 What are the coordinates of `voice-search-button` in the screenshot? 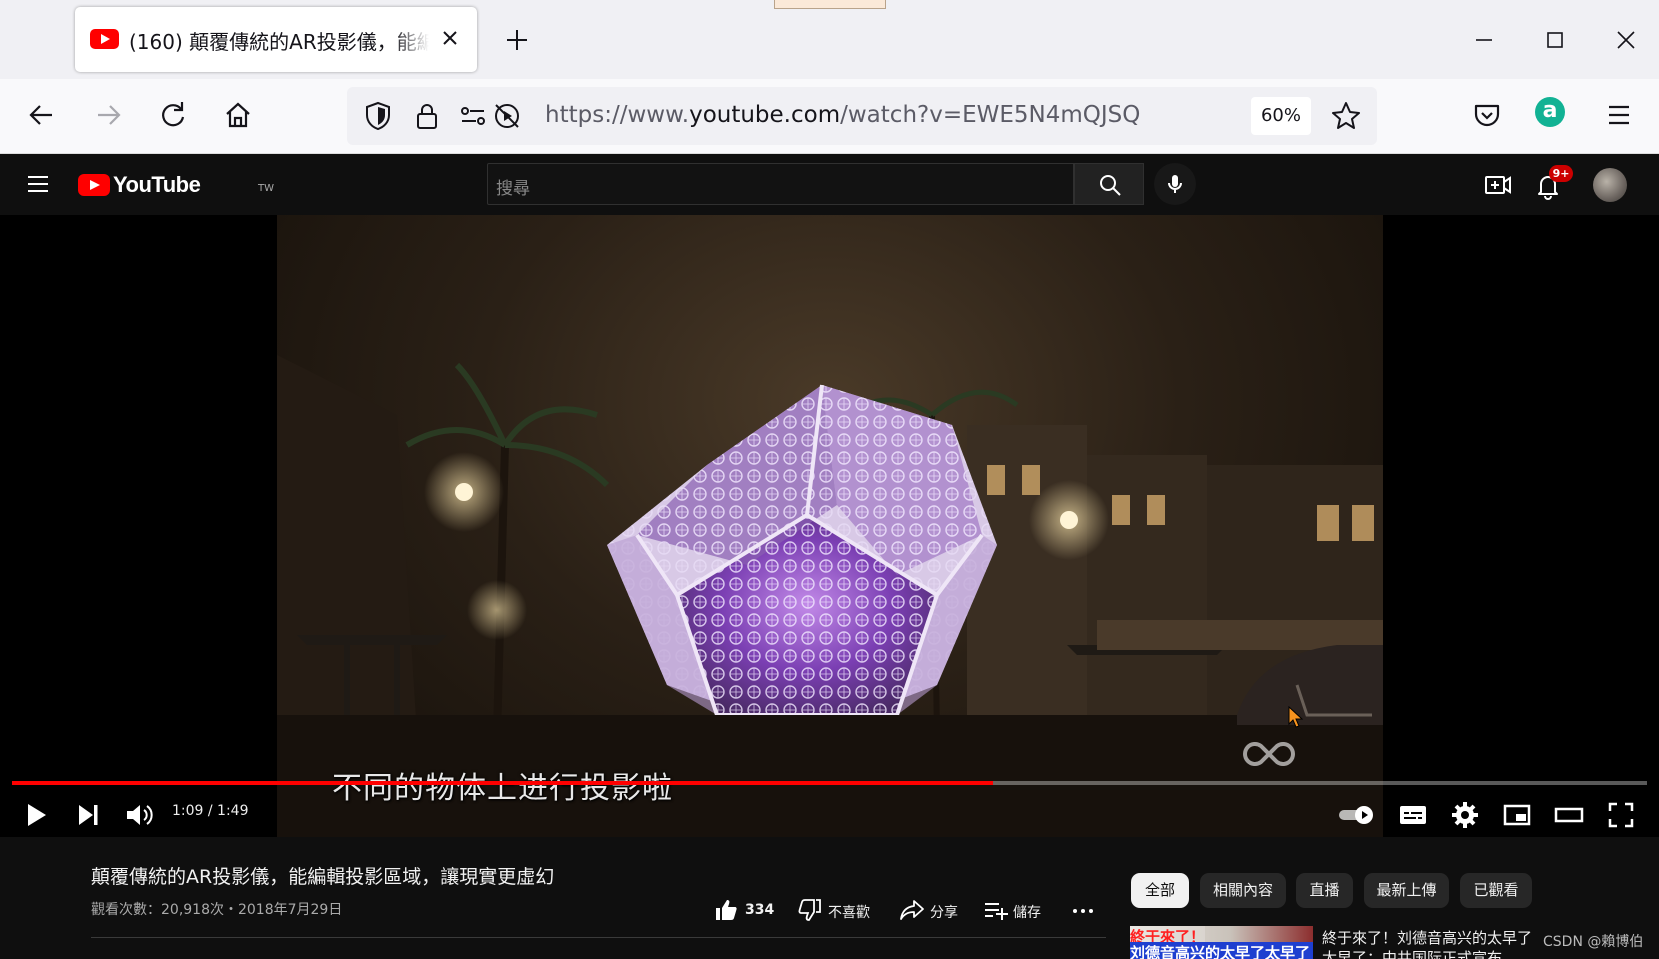 It's located at (1175, 184).